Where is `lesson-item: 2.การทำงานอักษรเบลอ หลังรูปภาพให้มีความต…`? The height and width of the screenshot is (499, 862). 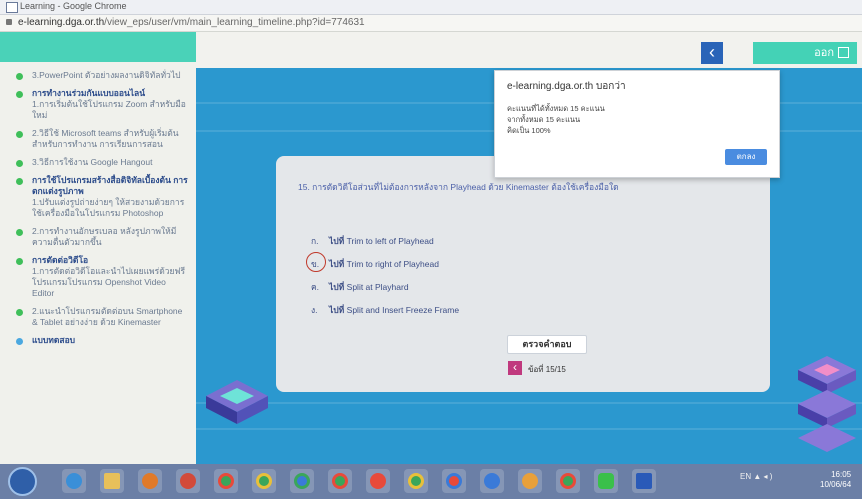 lesson-item: 2.การทำงานอักษรเบลอ หลังรูปภาพให้มีความต… is located at coordinates (98, 237).